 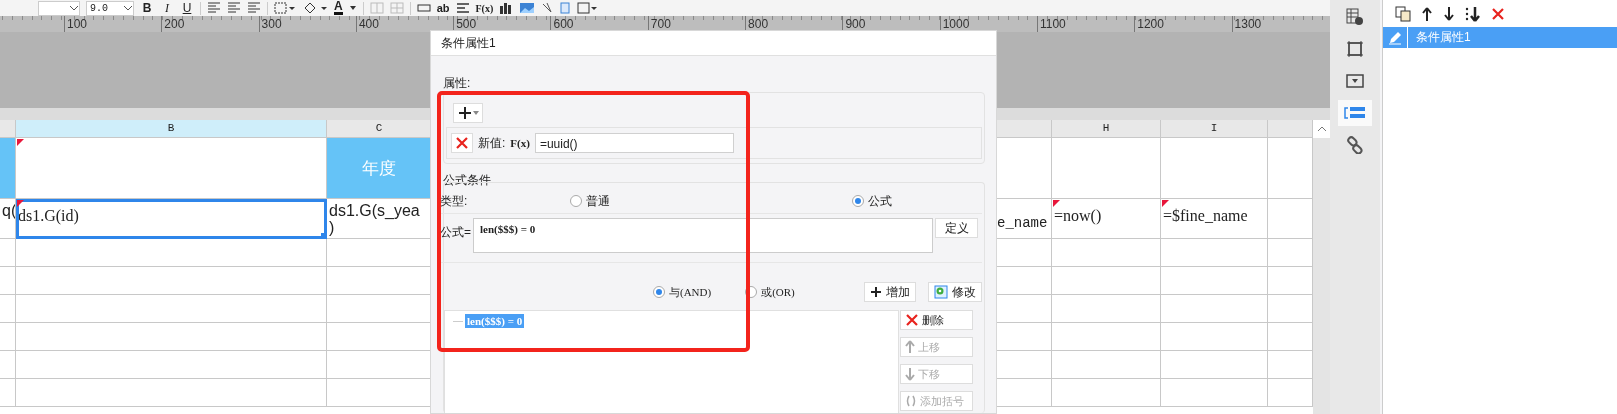 What do you see at coordinates (634, 143) in the screenshot?
I see `value-field: =uuid()` at bounding box center [634, 143].